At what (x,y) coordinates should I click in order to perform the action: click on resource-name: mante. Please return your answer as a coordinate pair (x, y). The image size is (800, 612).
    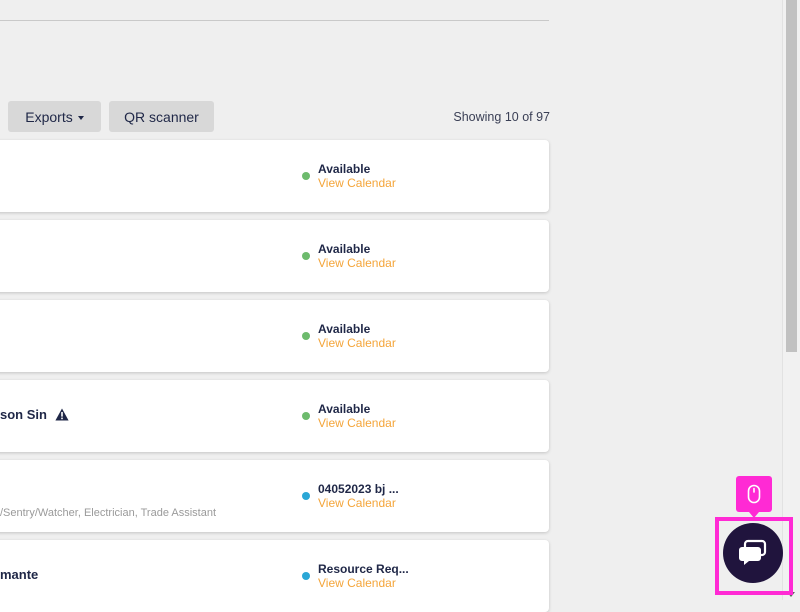
    Looking at the image, I should click on (19, 574).